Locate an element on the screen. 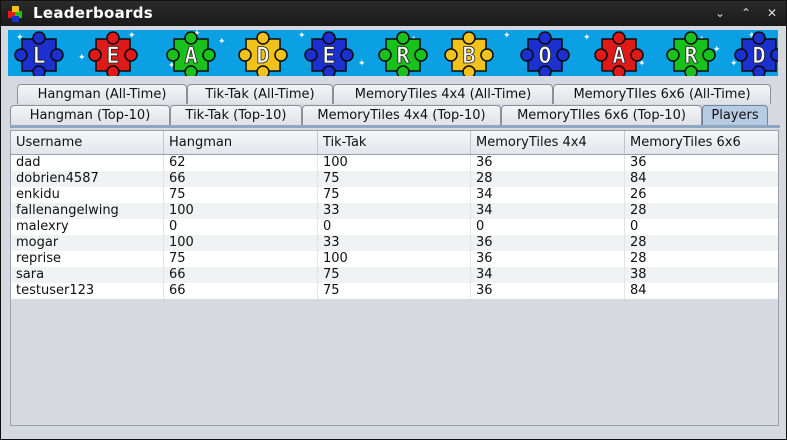  title-bar: Leaderboards ⌄ ⌃ ✕ is located at coordinates (393, 13).